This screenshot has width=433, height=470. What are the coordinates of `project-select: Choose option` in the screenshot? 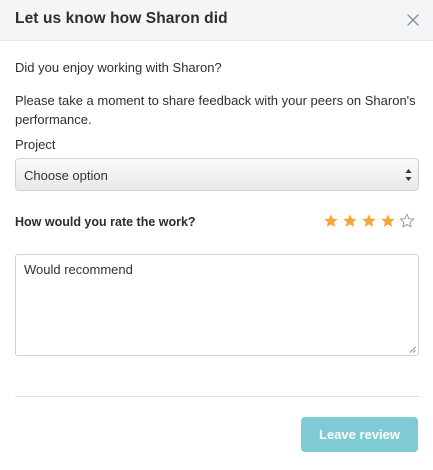 It's located at (217, 174).